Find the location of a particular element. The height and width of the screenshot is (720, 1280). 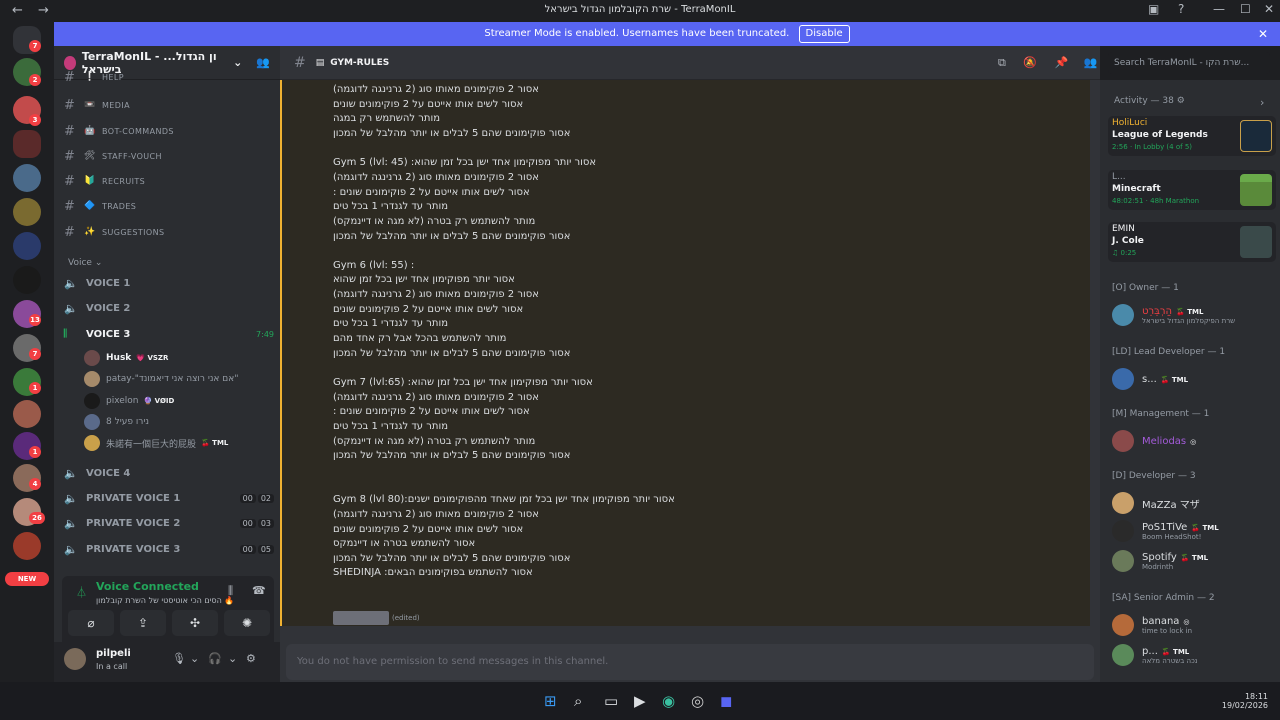

member-item: Spotify 🍒 TML Modrinth is located at coordinates (1194, 561).